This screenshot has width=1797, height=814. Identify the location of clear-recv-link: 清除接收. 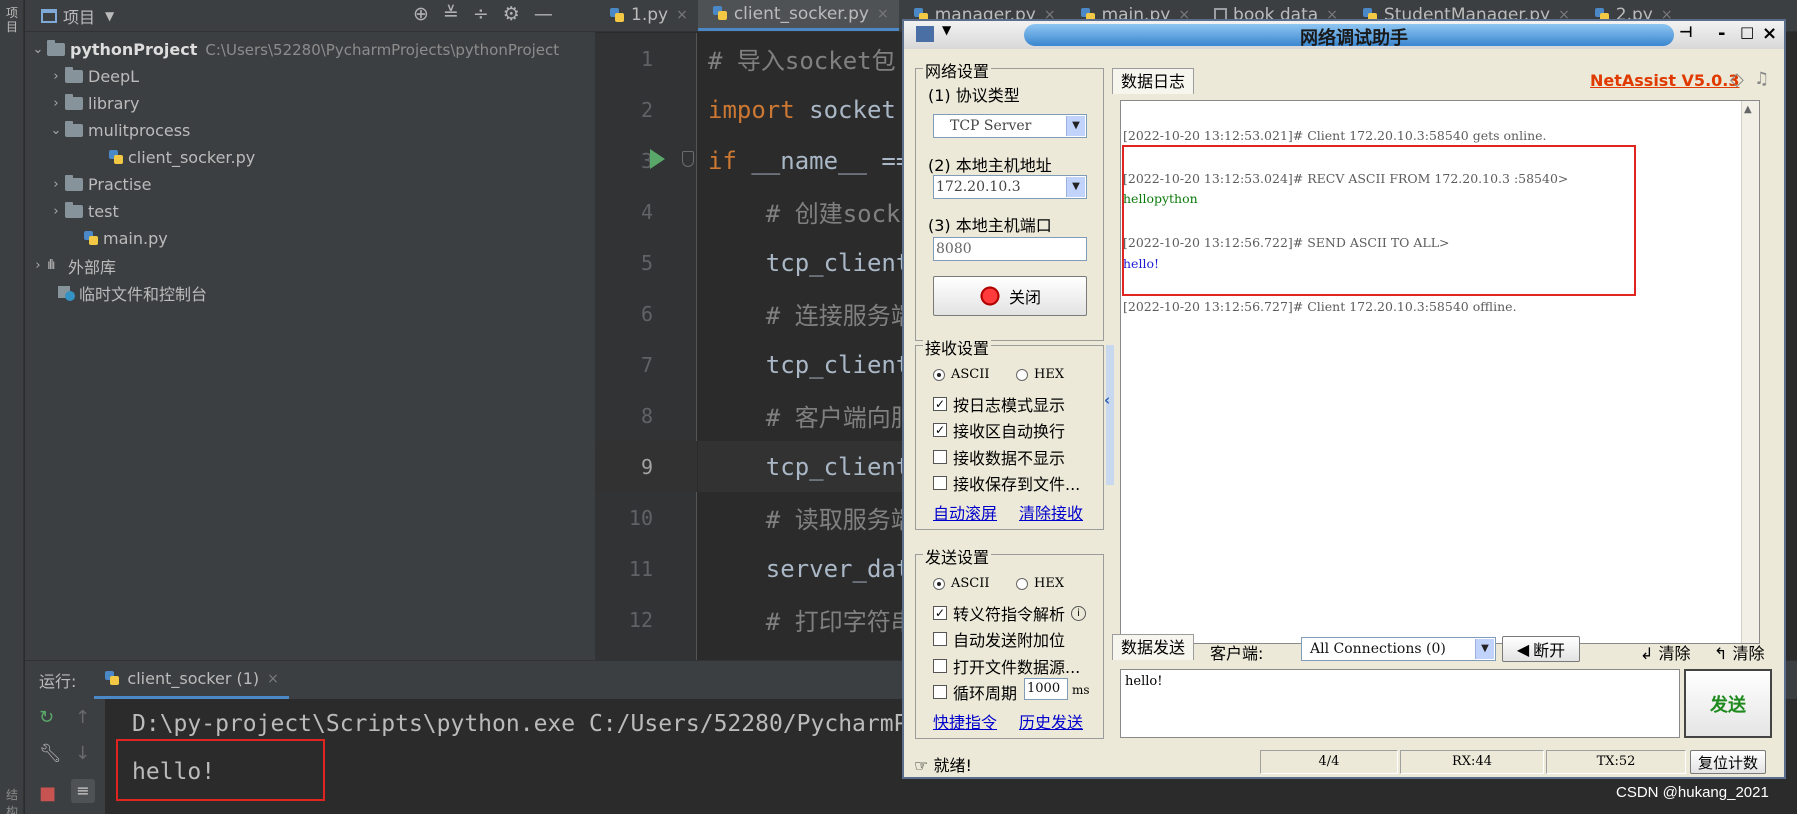
(1051, 512).